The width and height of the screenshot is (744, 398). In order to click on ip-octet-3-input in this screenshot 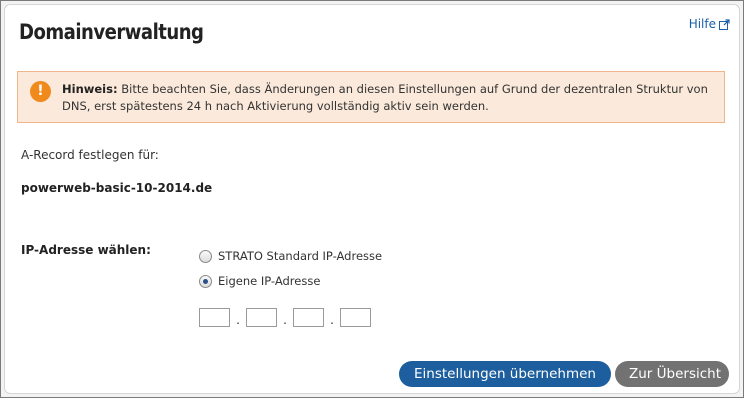, I will do `click(308, 317)`.